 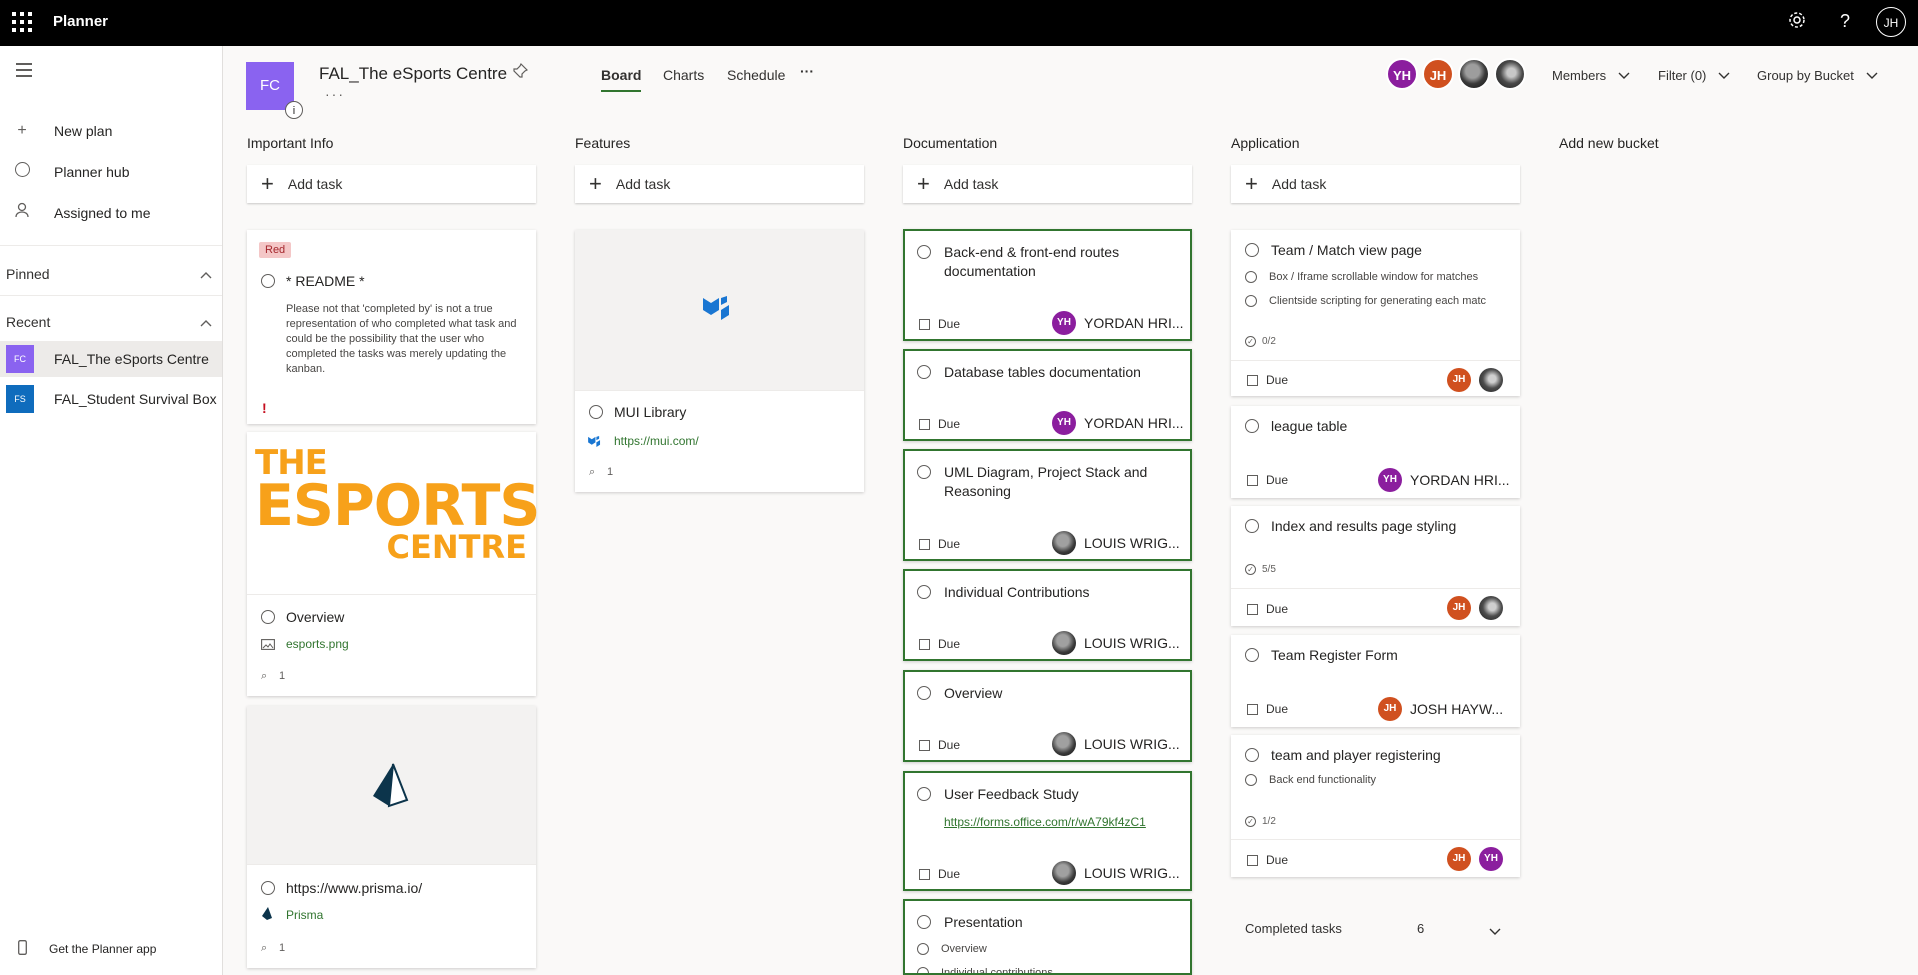 What do you see at coordinates (87, 949) in the screenshot?
I see `get-planner-app-link: Get the Planner app` at bounding box center [87, 949].